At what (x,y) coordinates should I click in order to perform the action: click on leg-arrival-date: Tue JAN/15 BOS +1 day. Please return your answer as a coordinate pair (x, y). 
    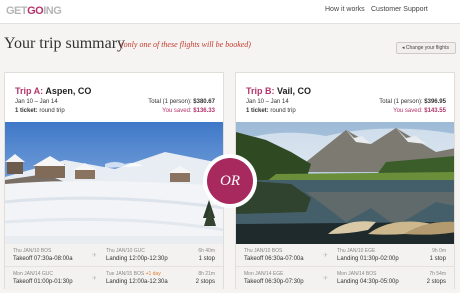
    Looking at the image, I should click on (133, 274).